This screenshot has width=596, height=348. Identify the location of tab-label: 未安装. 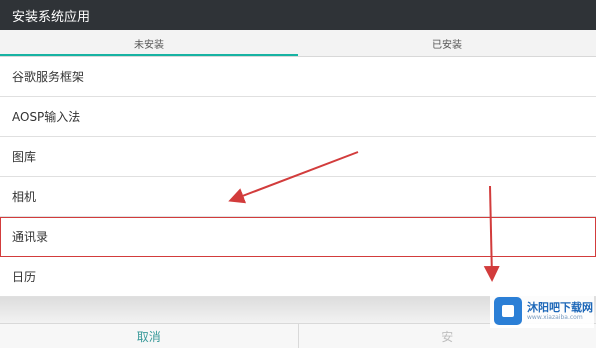
(149, 43).